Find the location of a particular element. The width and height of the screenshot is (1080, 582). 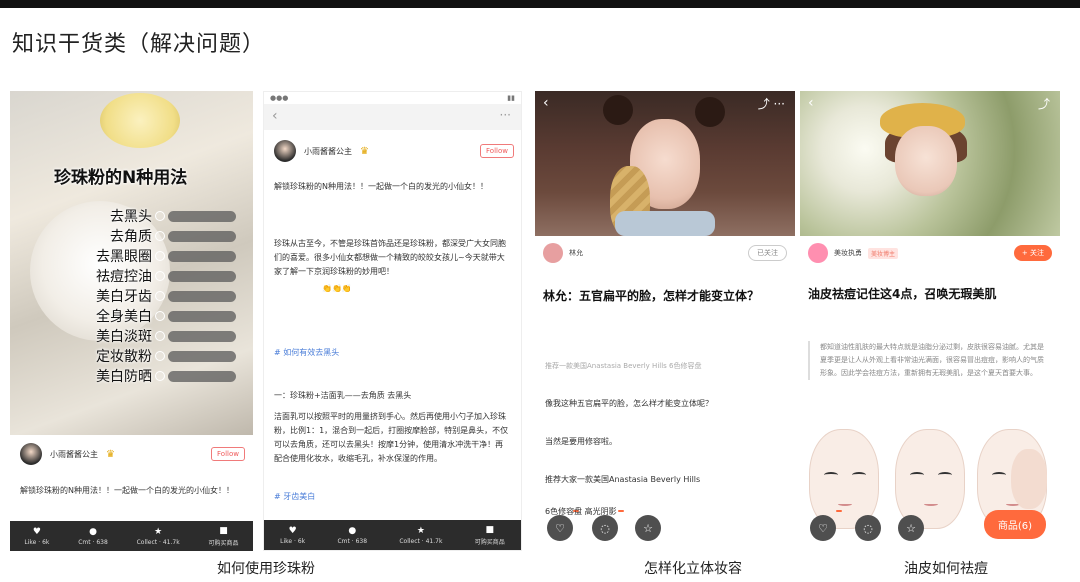

hero-photo: ‹ ⤴ ··· is located at coordinates (665, 163).